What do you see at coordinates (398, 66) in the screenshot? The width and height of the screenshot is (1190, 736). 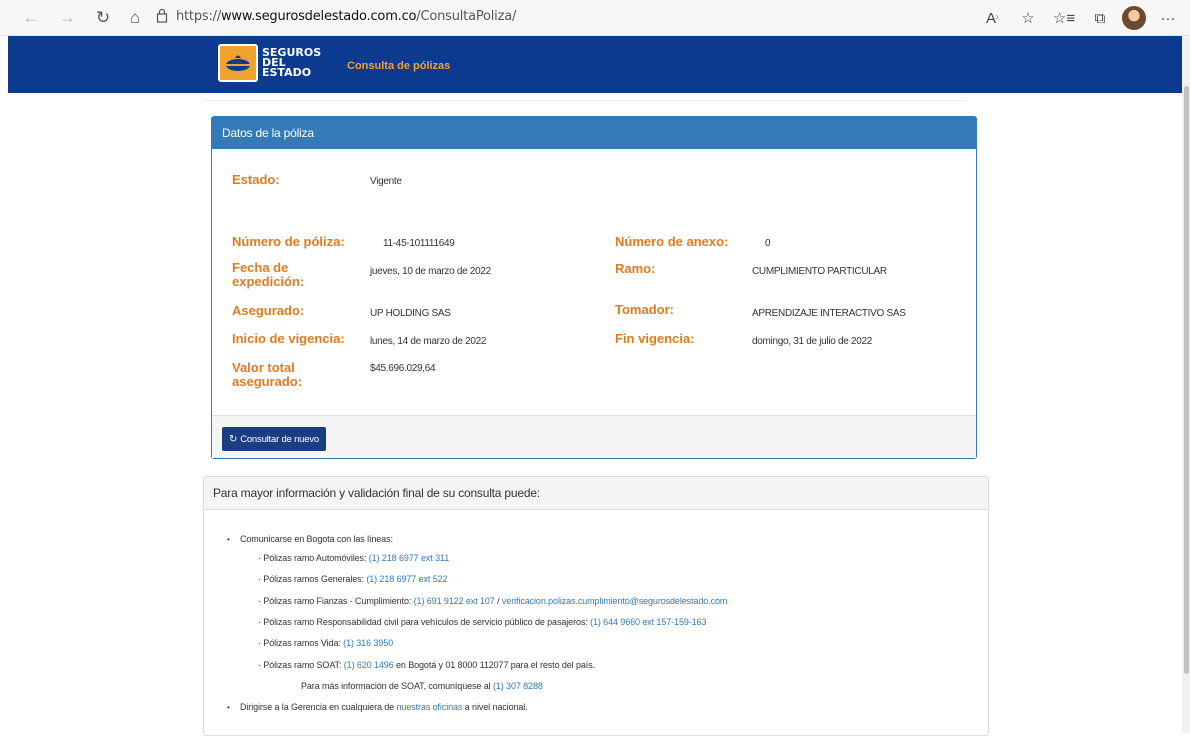 I see `consulta-polizas-link: Consulta de pólizas` at bounding box center [398, 66].